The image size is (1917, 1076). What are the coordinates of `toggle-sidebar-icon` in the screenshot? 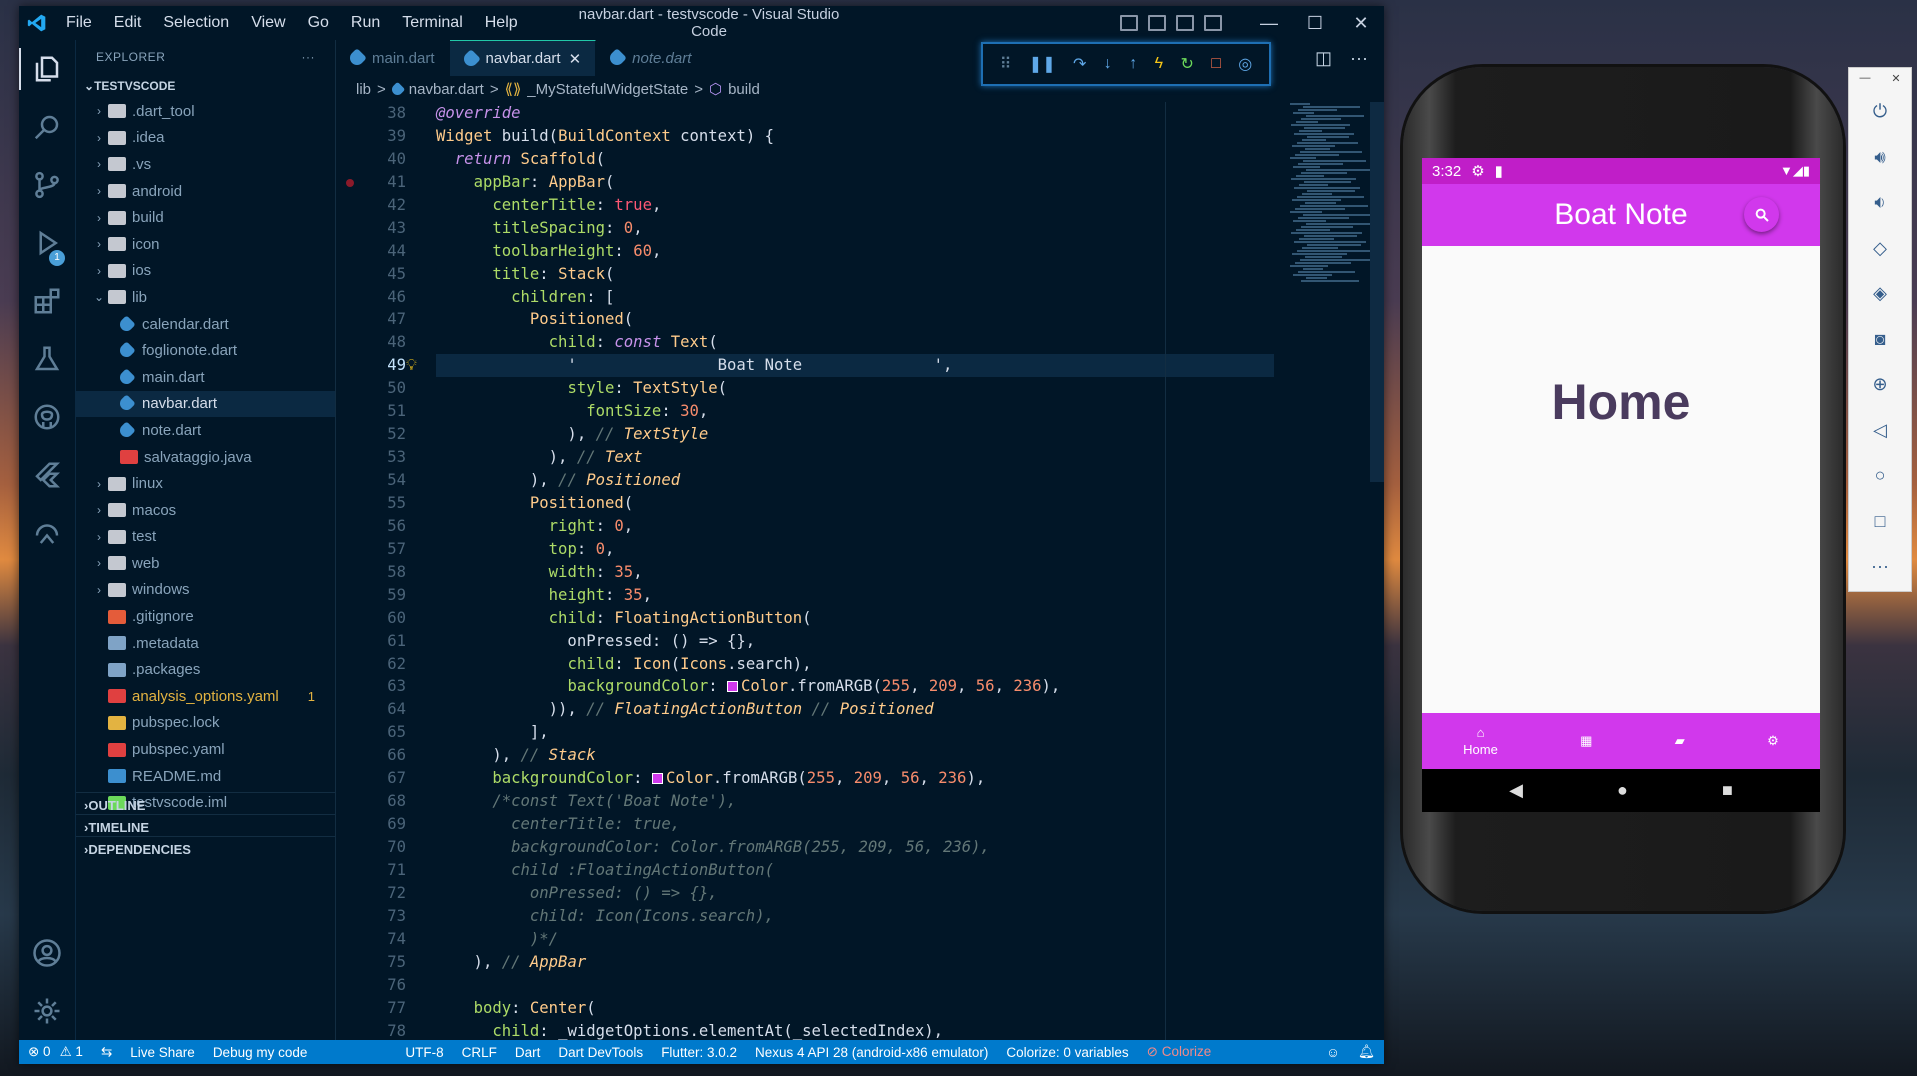 It's located at (1129, 23).